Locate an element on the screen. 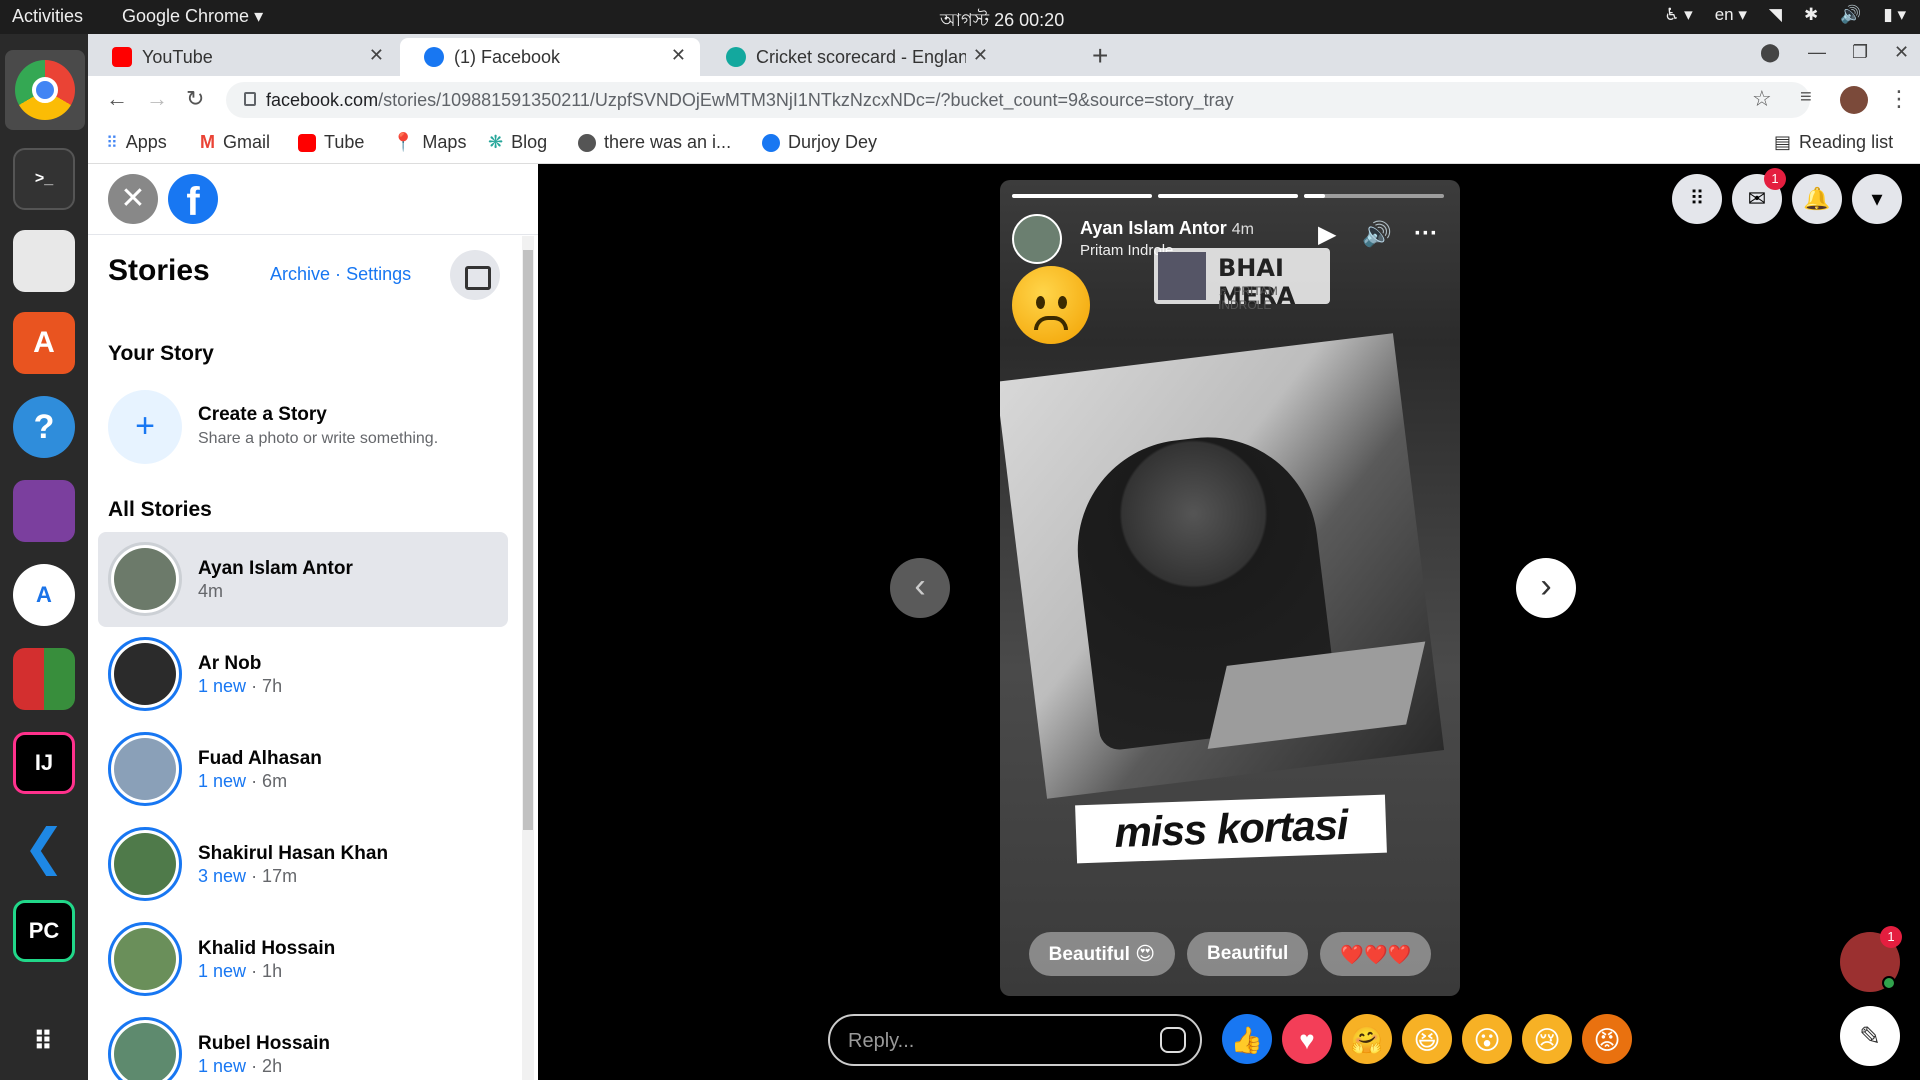  tab-facebook: (1) Facebook ✕ is located at coordinates (550, 57).